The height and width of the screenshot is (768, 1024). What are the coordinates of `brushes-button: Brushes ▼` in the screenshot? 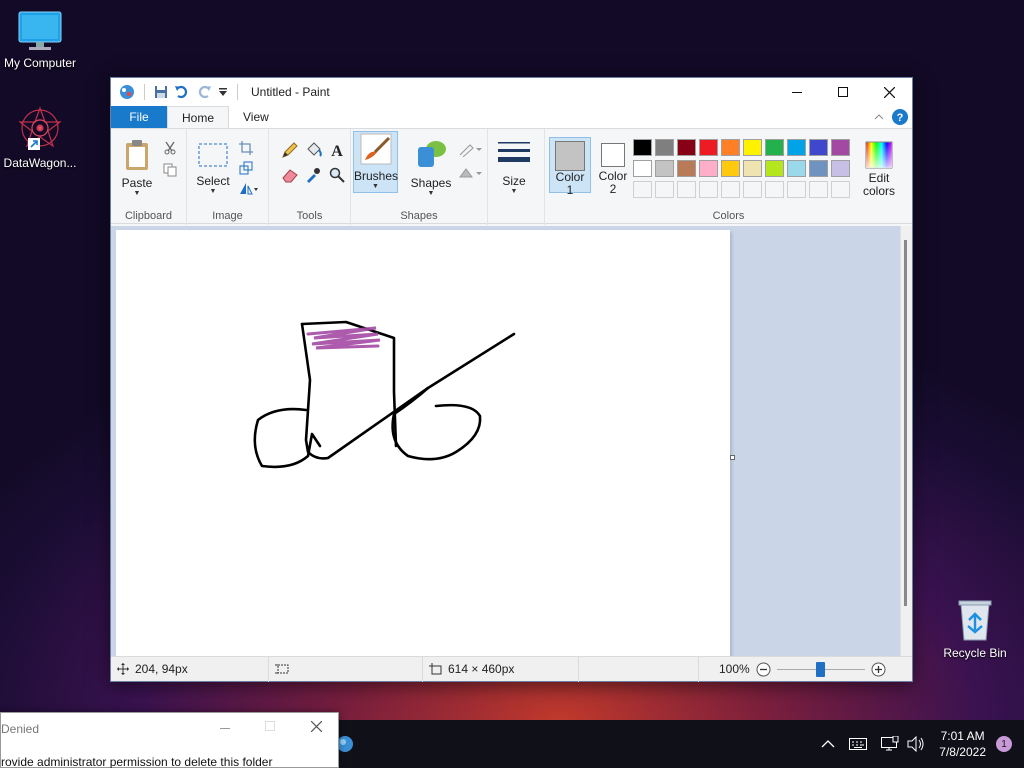 It's located at (375, 162).